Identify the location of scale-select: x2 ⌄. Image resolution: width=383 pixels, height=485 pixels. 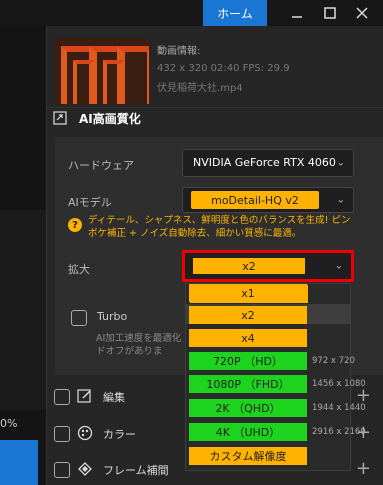
(268, 266).